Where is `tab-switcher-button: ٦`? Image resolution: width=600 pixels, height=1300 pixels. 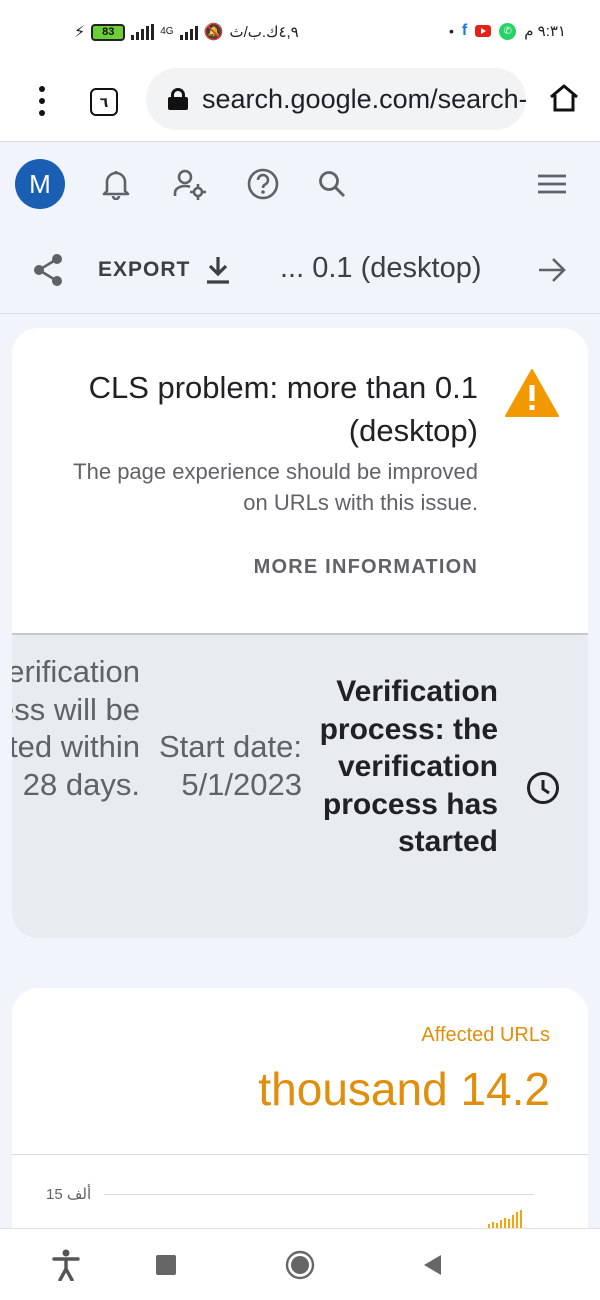
tab-switcher-button: ٦ is located at coordinates (104, 102).